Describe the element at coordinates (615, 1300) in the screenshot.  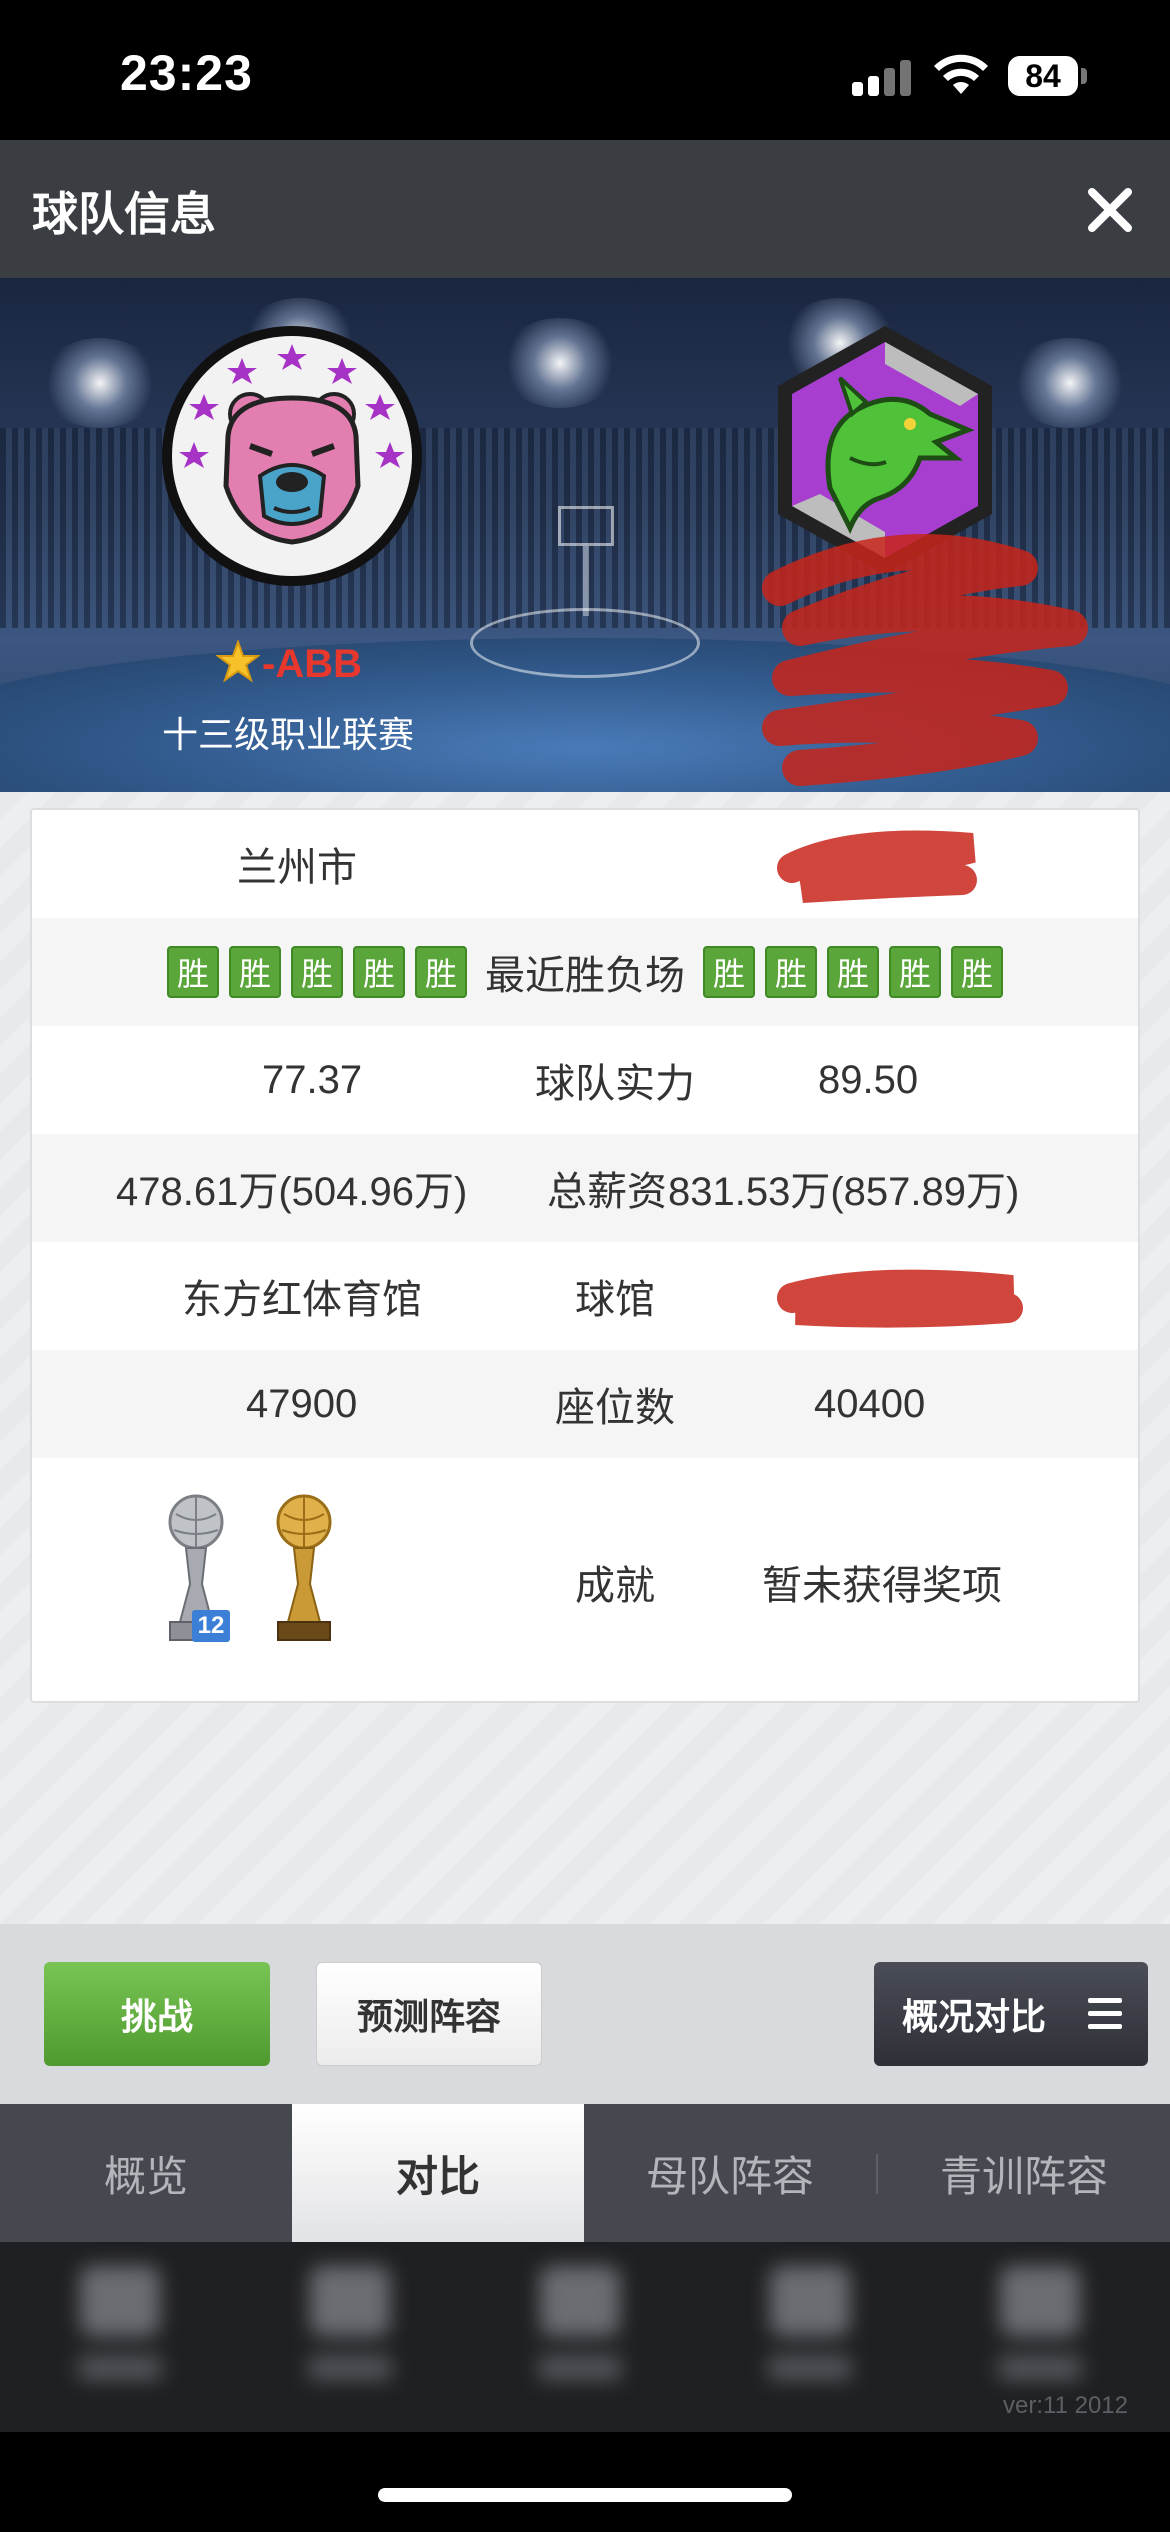
I see `arena-label: 球馆` at that location.